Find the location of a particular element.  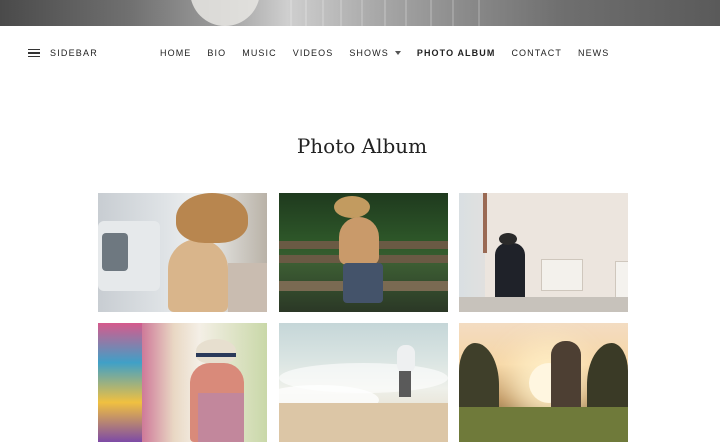

sidebar-toggle-button: SIDEBAR is located at coordinates (63, 53).